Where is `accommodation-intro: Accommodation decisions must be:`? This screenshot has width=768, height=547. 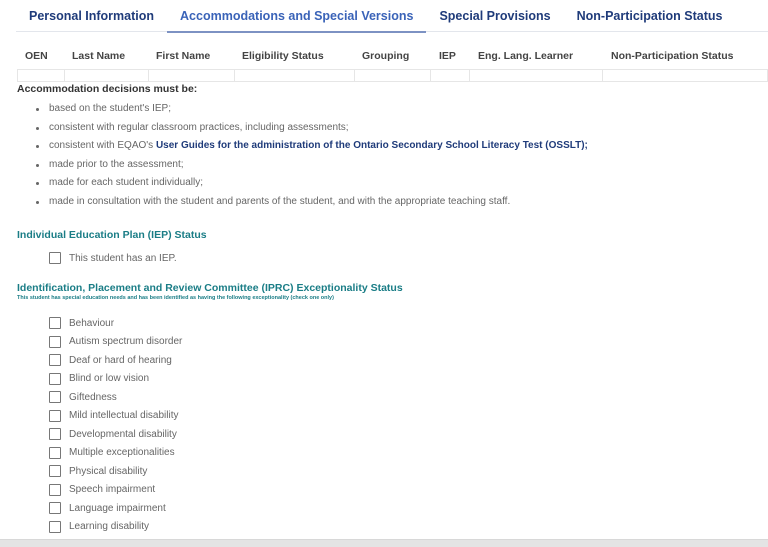
accommodation-intro: Accommodation decisions must be: is located at coordinates (107, 89).